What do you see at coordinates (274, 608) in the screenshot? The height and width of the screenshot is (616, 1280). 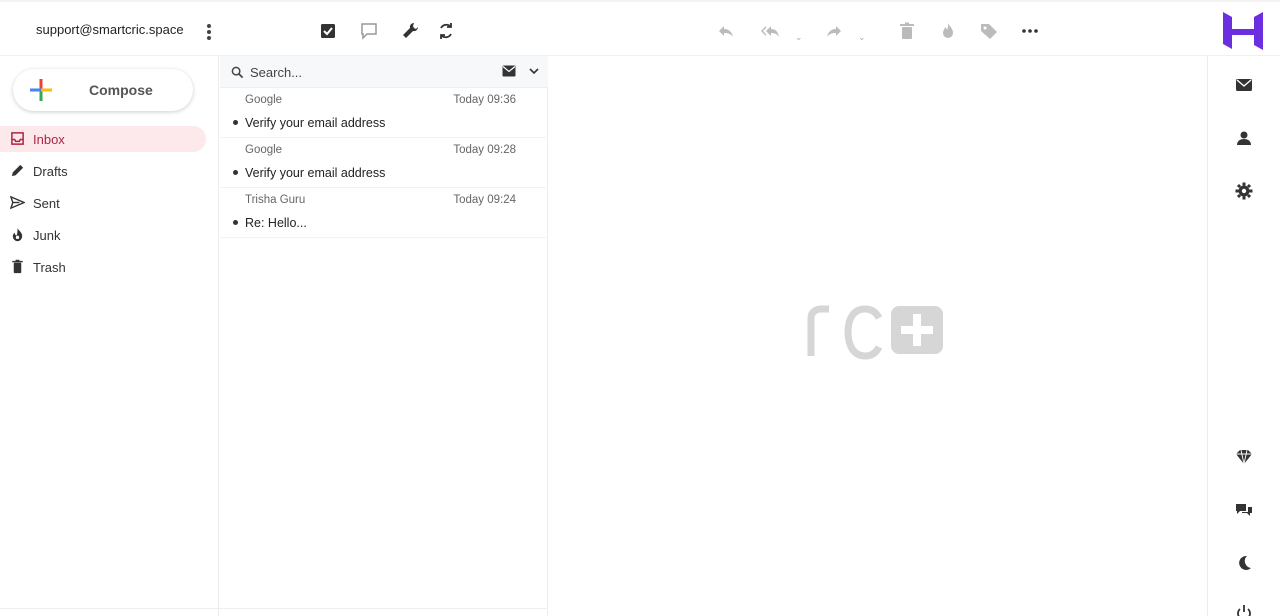 I see `divider` at bounding box center [274, 608].